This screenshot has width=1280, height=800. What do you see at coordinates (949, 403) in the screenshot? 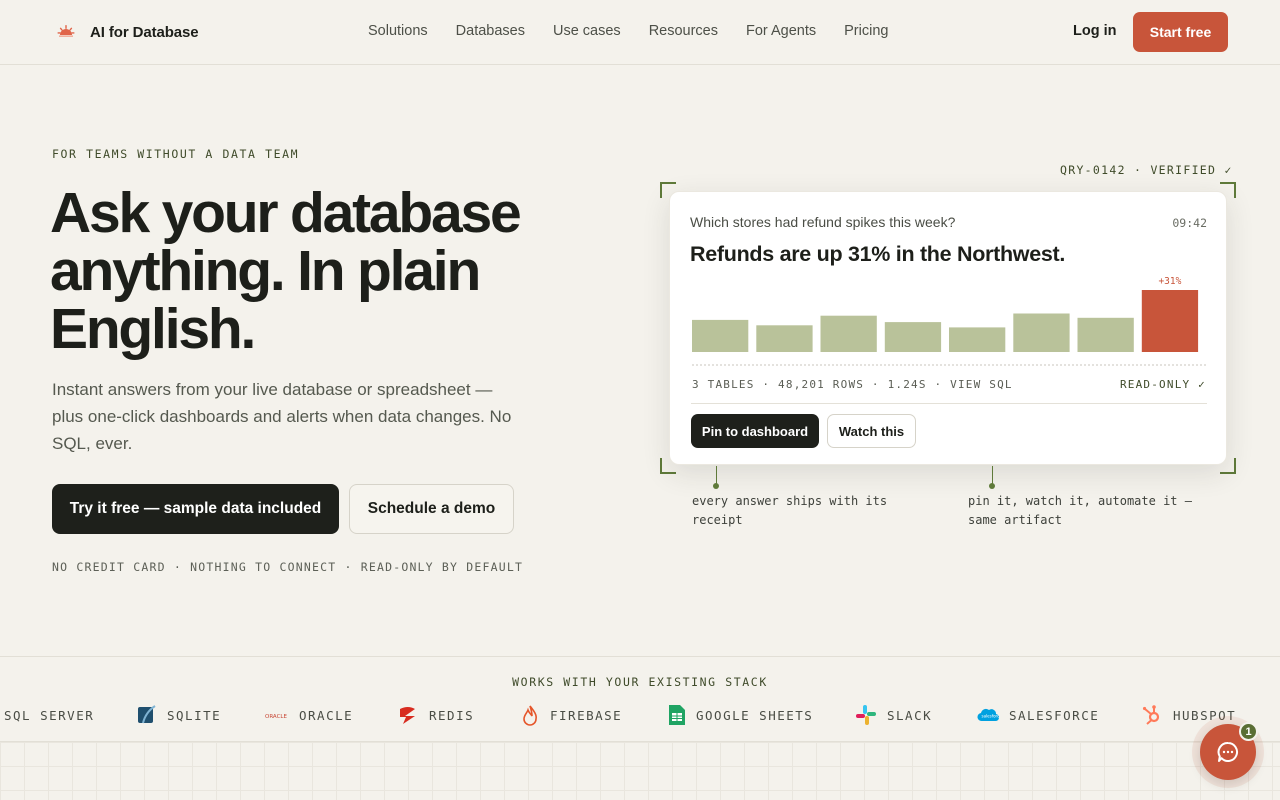
I see `card-divider` at bounding box center [949, 403].